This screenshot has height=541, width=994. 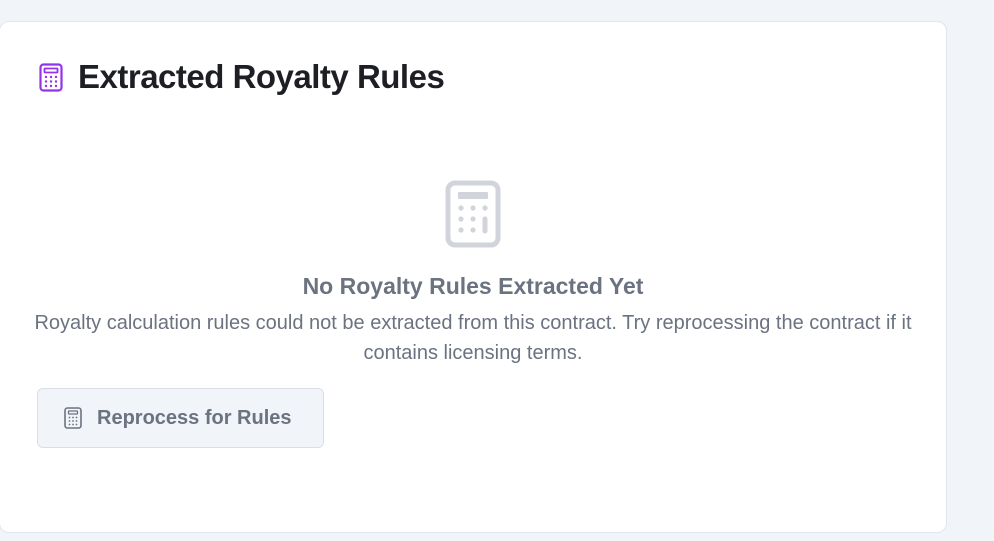 I want to click on reprocess-button-label: Reprocess for Rules, so click(x=194, y=417).